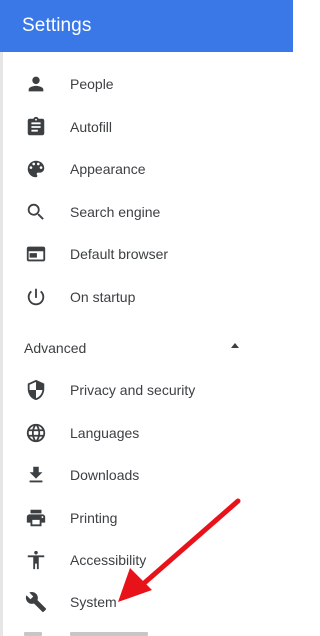  What do you see at coordinates (148, 433) in the screenshot?
I see `sidebar-item-languages: Languages` at bounding box center [148, 433].